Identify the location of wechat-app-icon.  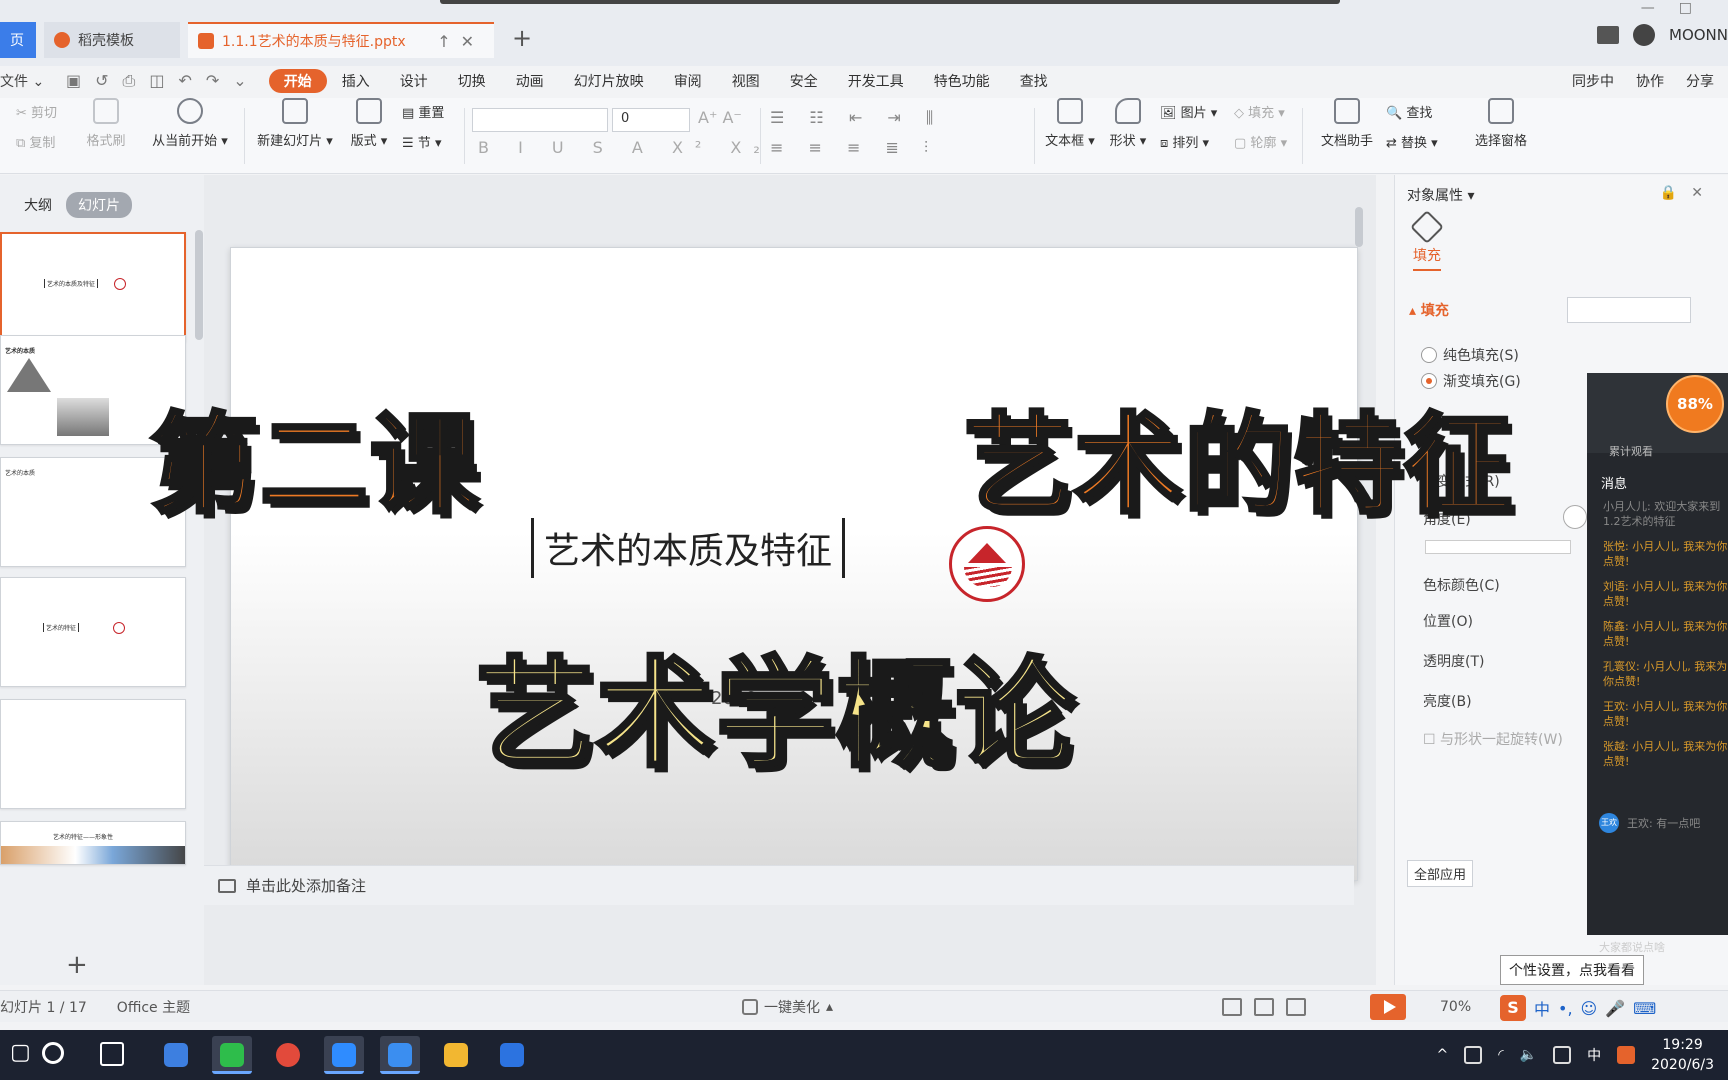
(232, 1055).